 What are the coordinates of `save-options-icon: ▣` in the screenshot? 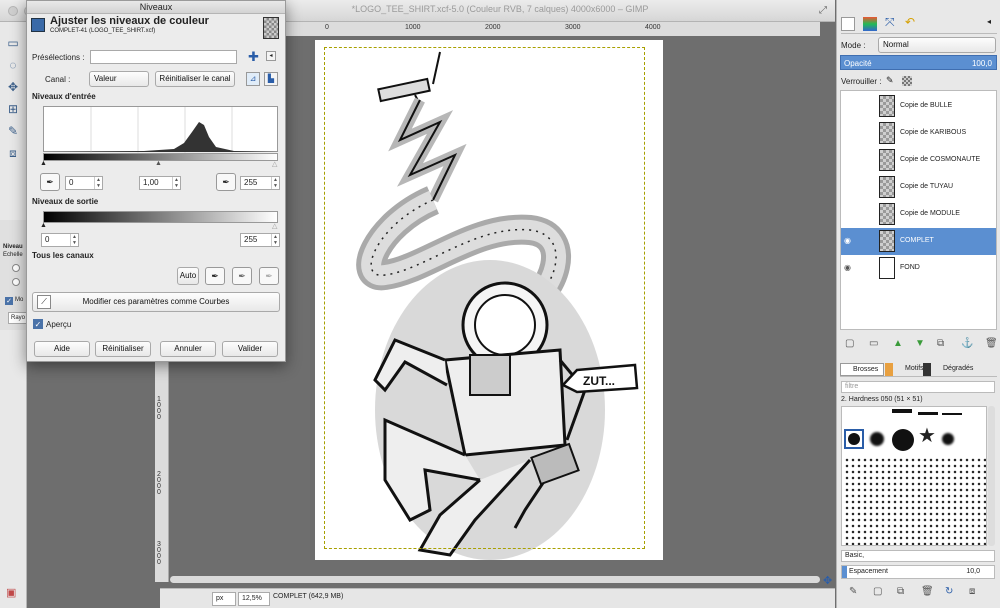 It's located at (11, 592).